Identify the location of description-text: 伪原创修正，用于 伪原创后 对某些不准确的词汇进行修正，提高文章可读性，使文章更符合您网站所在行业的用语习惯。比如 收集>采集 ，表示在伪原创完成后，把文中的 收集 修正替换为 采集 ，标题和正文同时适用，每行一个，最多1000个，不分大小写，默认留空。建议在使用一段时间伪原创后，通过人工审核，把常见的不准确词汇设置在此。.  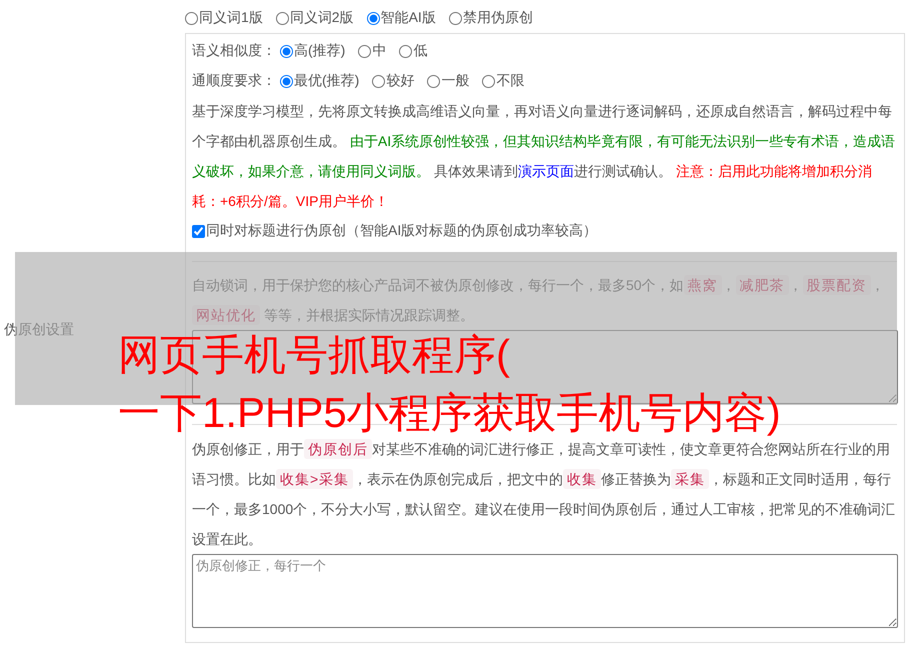
(544, 493).